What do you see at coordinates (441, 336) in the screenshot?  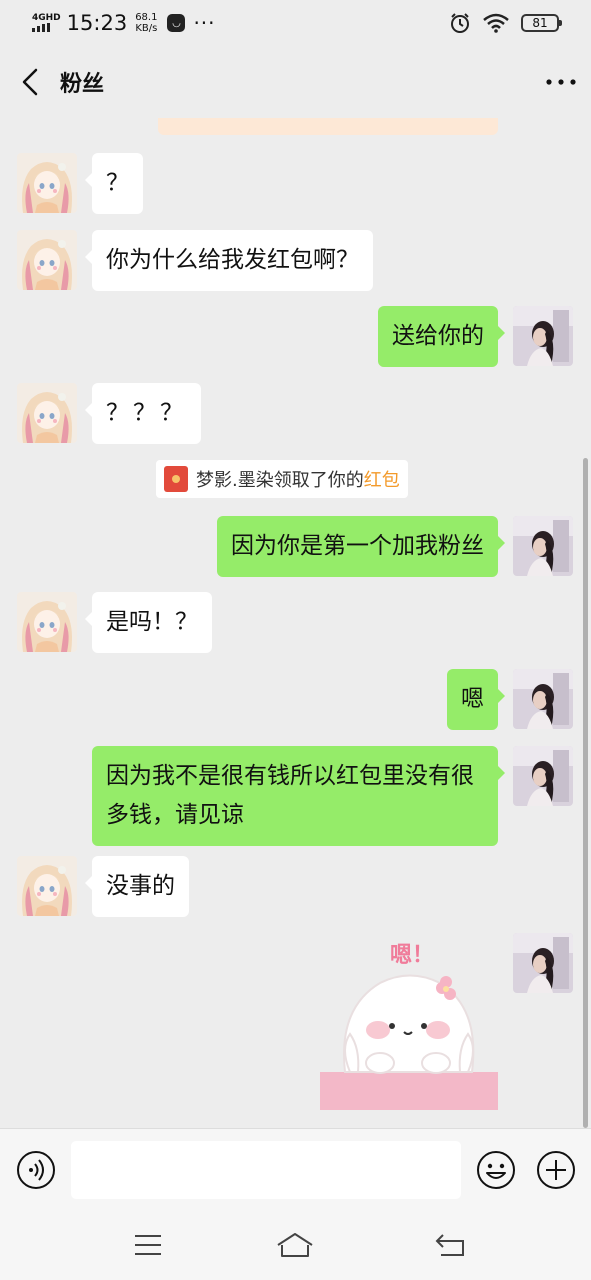 I see `outgoing-message: 送给你的` at bounding box center [441, 336].